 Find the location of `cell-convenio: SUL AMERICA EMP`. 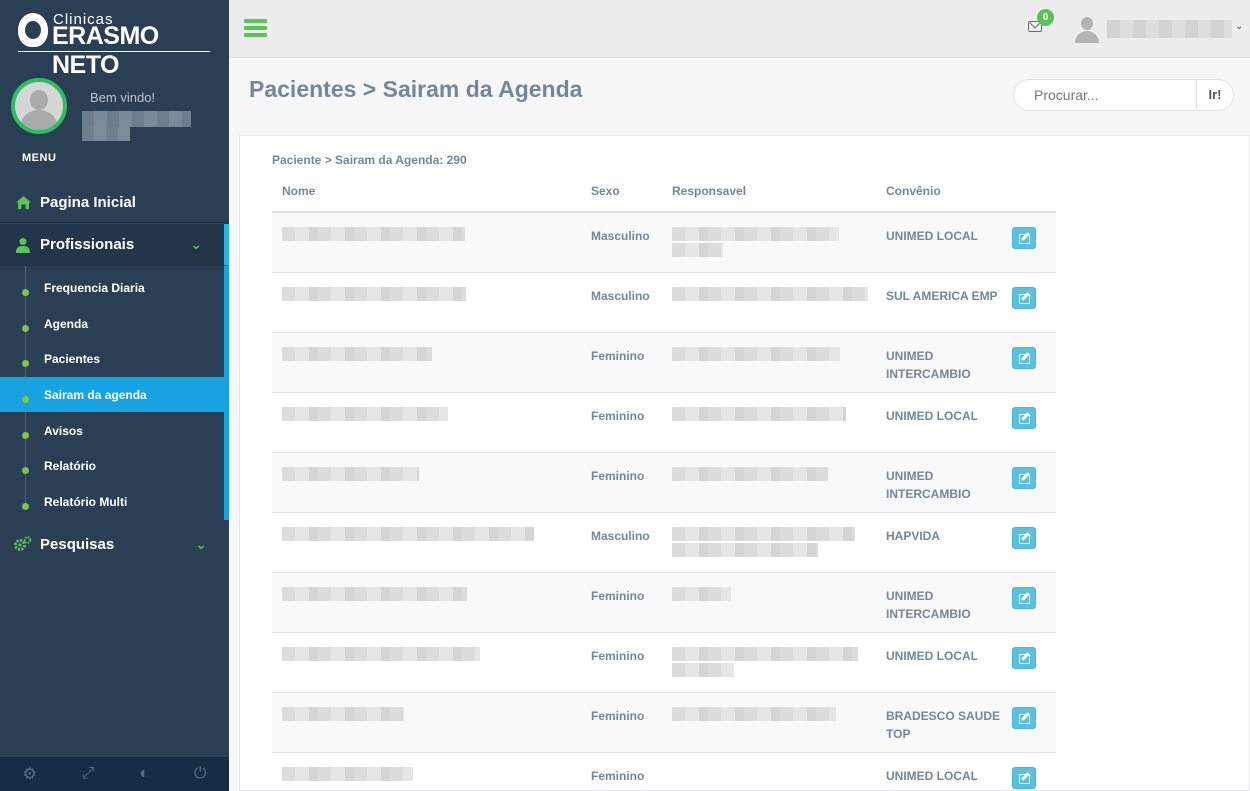

cell-convenio: SUL AMERICA EMP is located at coordinates (941, 301).